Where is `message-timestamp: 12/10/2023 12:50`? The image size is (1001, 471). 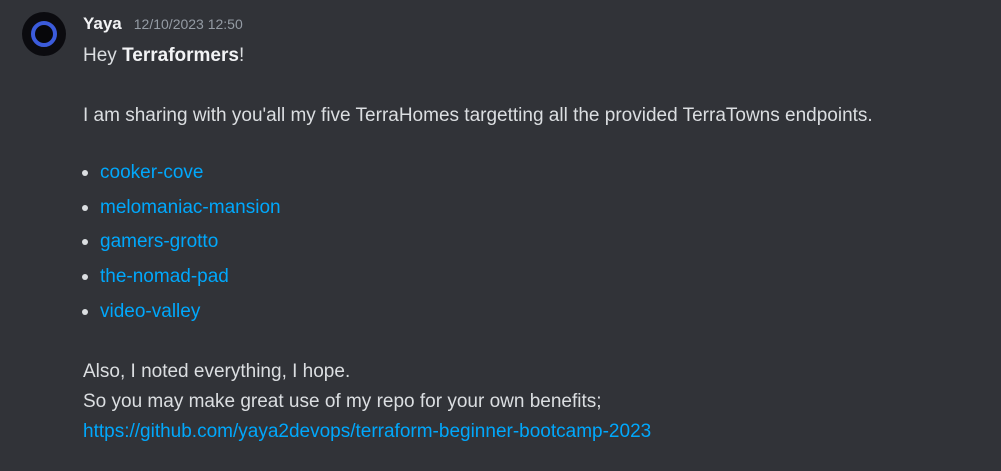
message-timestamp: 12/10/2023 12:50 is located at coordinates (188, 24).